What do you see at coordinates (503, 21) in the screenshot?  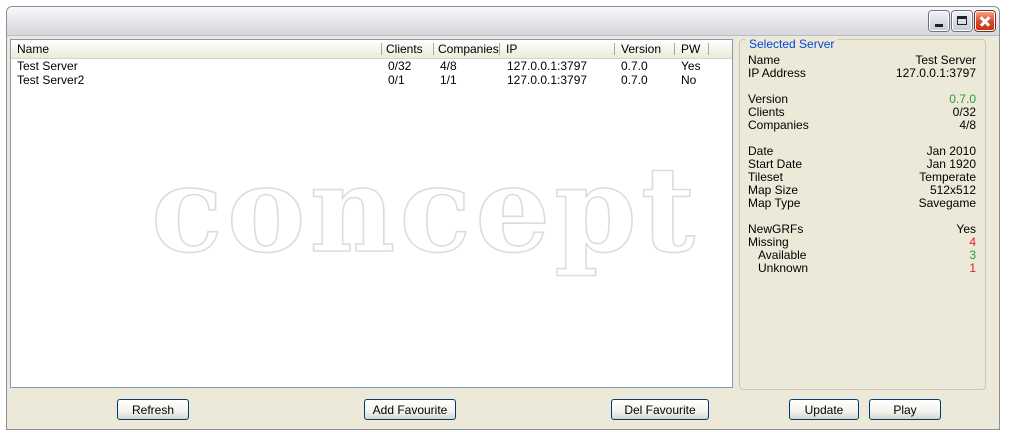 I see `title-bar` at bounding box center [503, 21].